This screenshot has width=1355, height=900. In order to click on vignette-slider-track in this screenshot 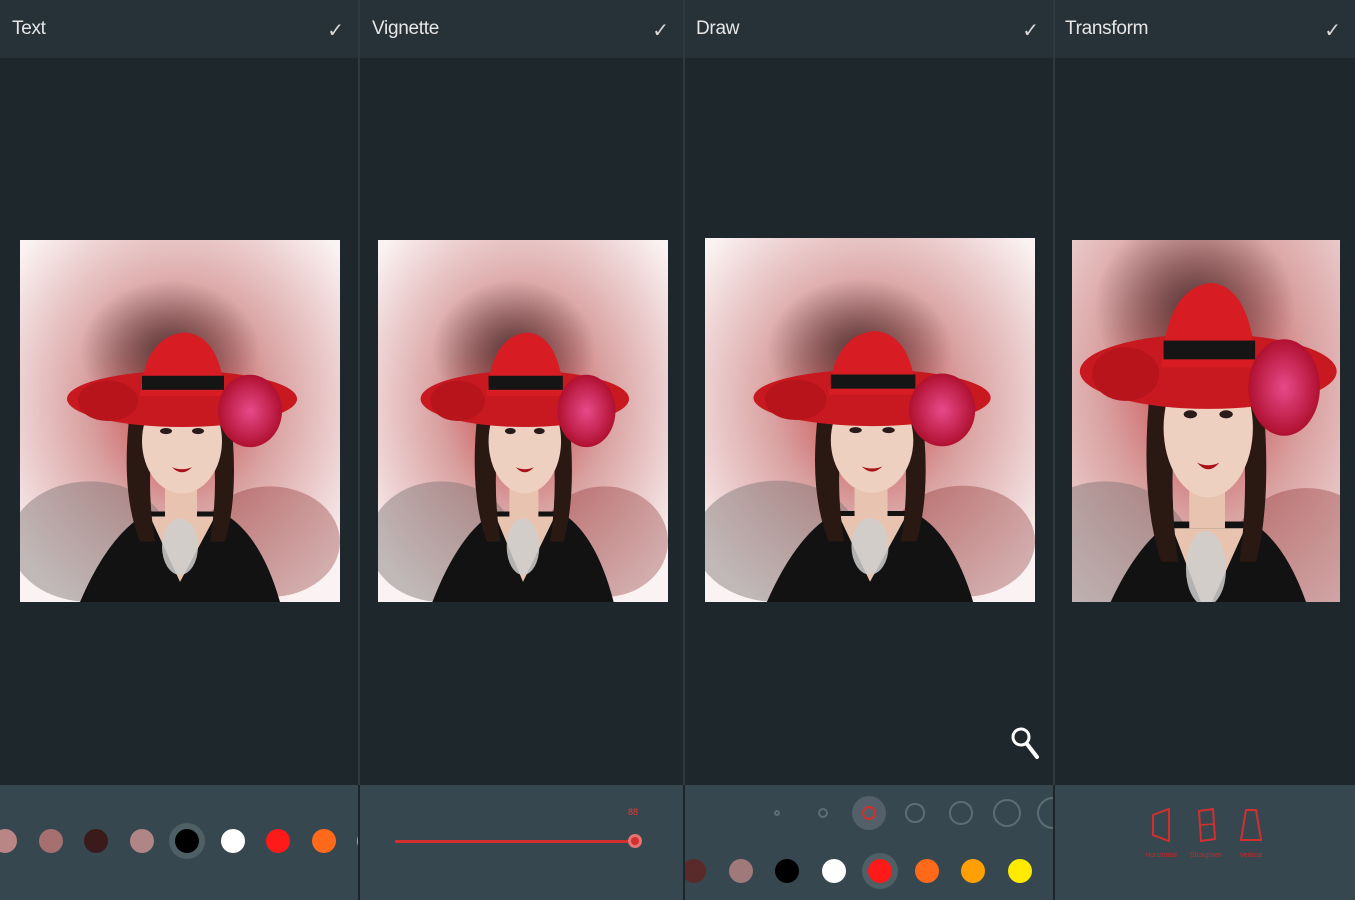, I will do `click(515, 841)`.